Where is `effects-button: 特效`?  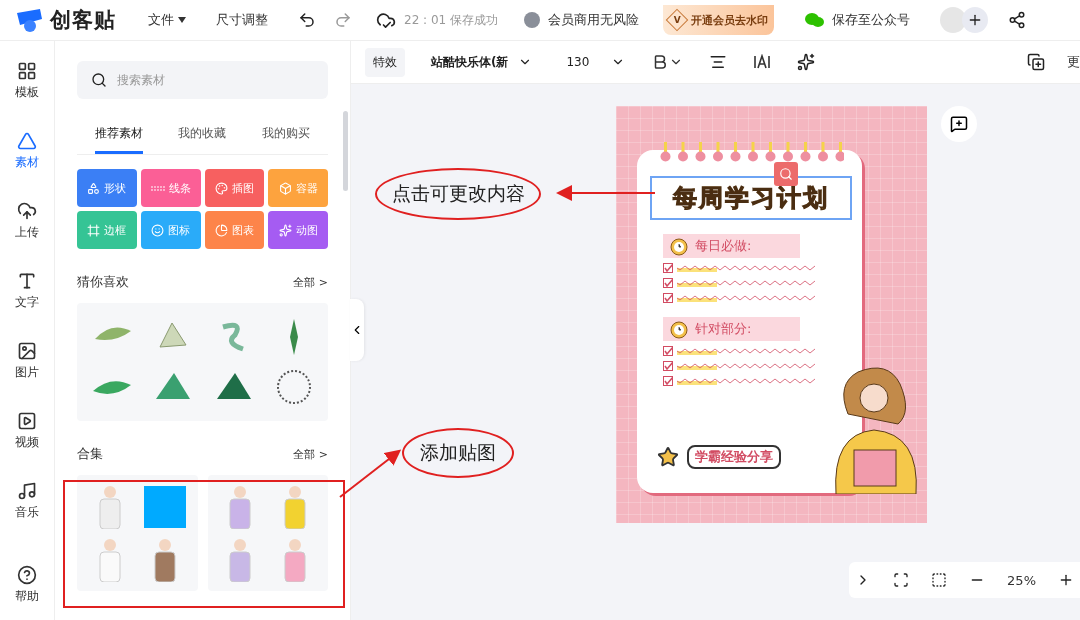 effects-button: 特效 is located at coordinates (385, 62).